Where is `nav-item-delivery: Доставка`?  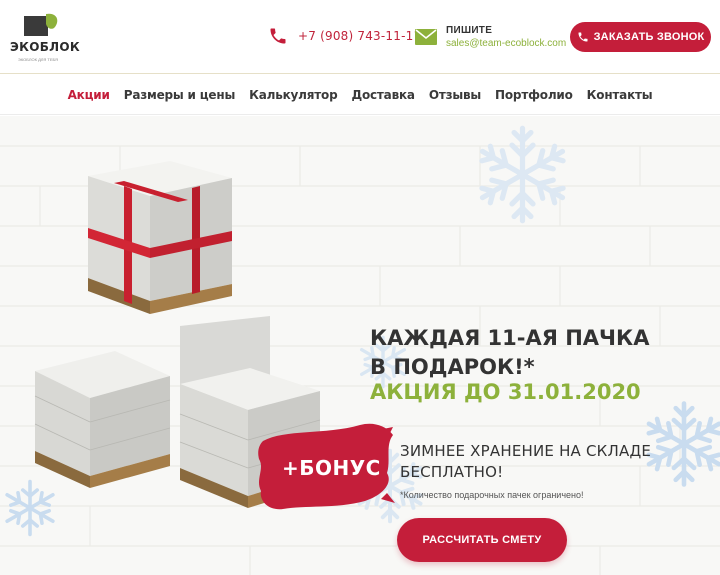 nav-item-delivery: Доставка is located at coordinates (383, 95).